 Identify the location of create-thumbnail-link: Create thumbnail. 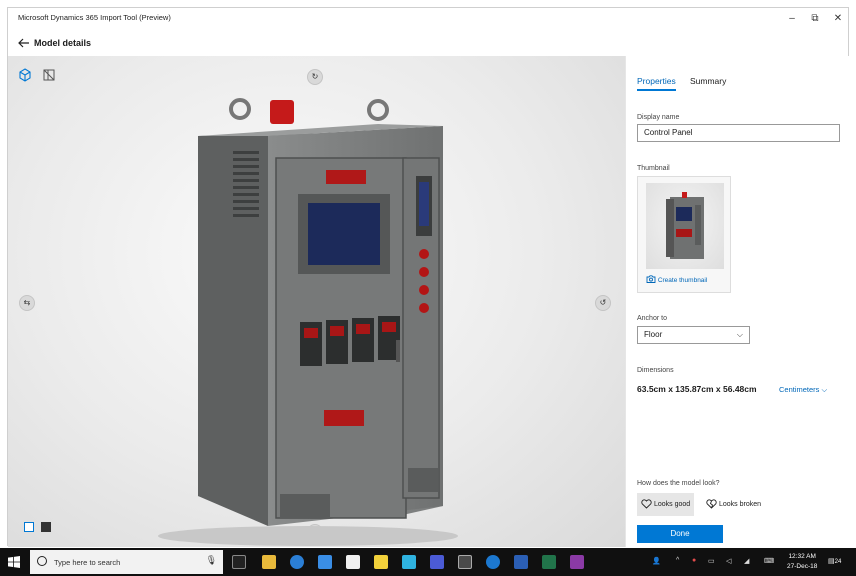
(676, 279).